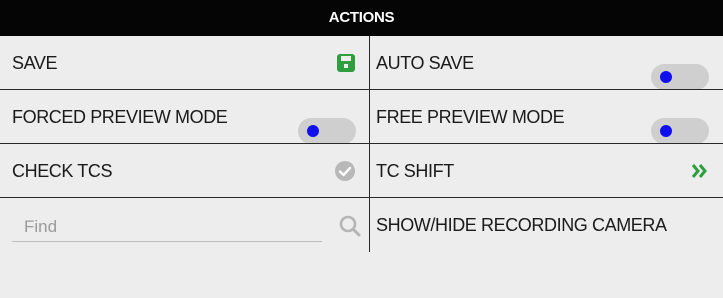 The height and width of the screenshot is (298, 723). I want to click on auto-save-toggle, so click(680, 77).